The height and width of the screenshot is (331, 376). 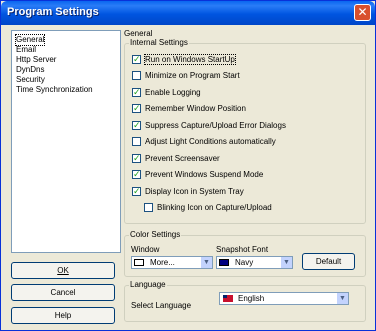 I want to click on checkbox-label: Minimize on Program Start, so click(x=192, y=75).